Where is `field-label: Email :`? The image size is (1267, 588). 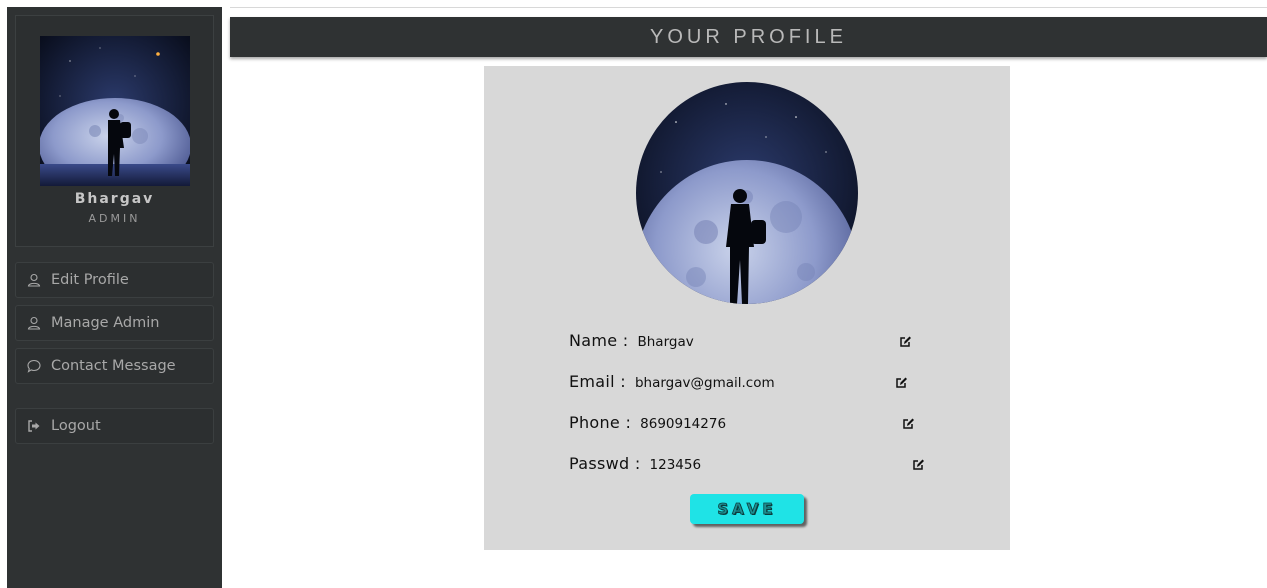 field-label: Email : is located at coordinates (597, 381).